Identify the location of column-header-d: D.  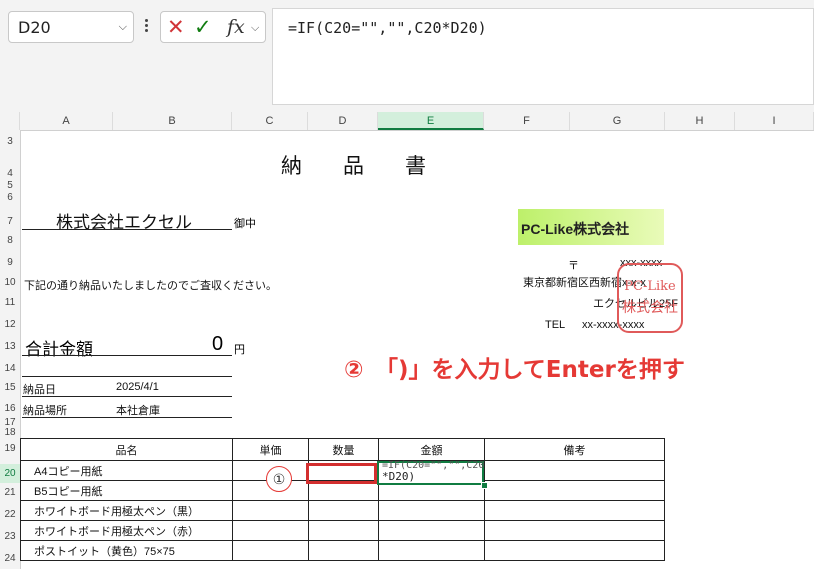
(343, 121).